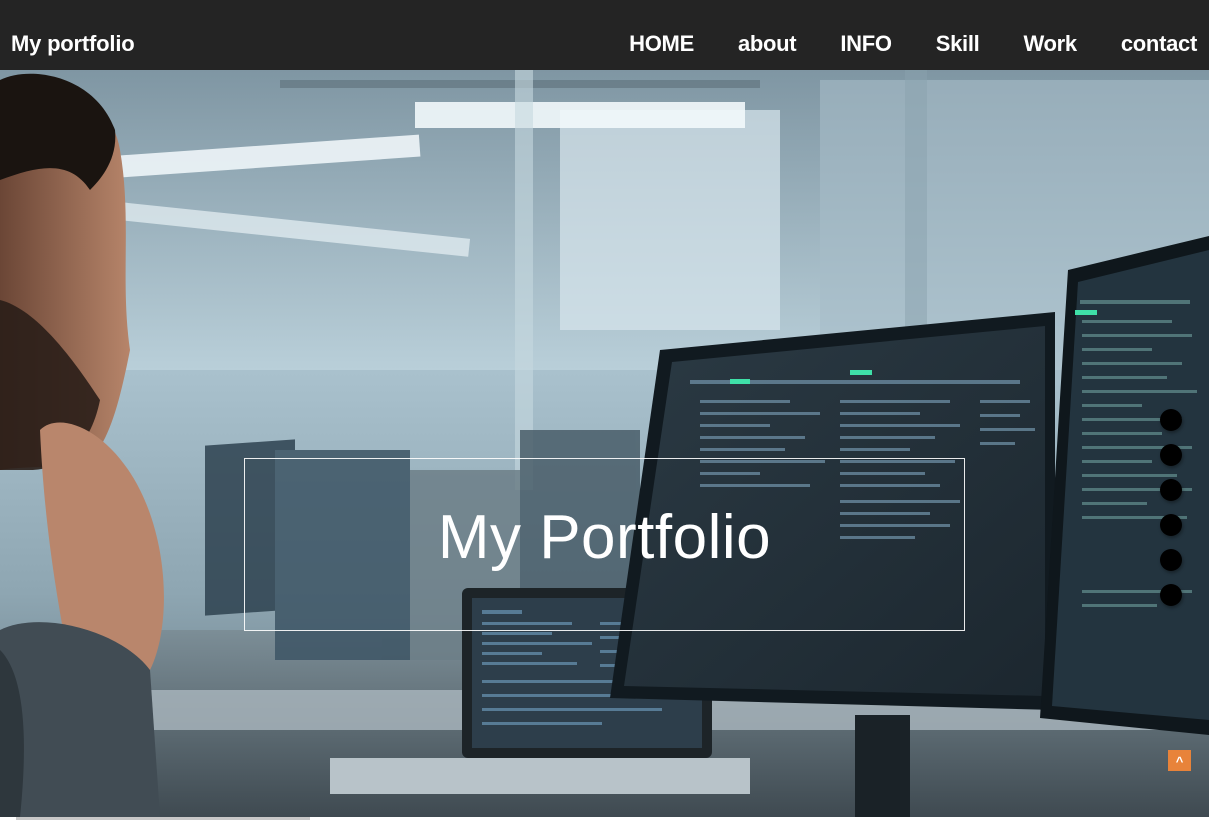 The image size is (1209, 822). Describe the element at coordinates (767, 44) in the screenshot. I see `nav-about: about` at that location.